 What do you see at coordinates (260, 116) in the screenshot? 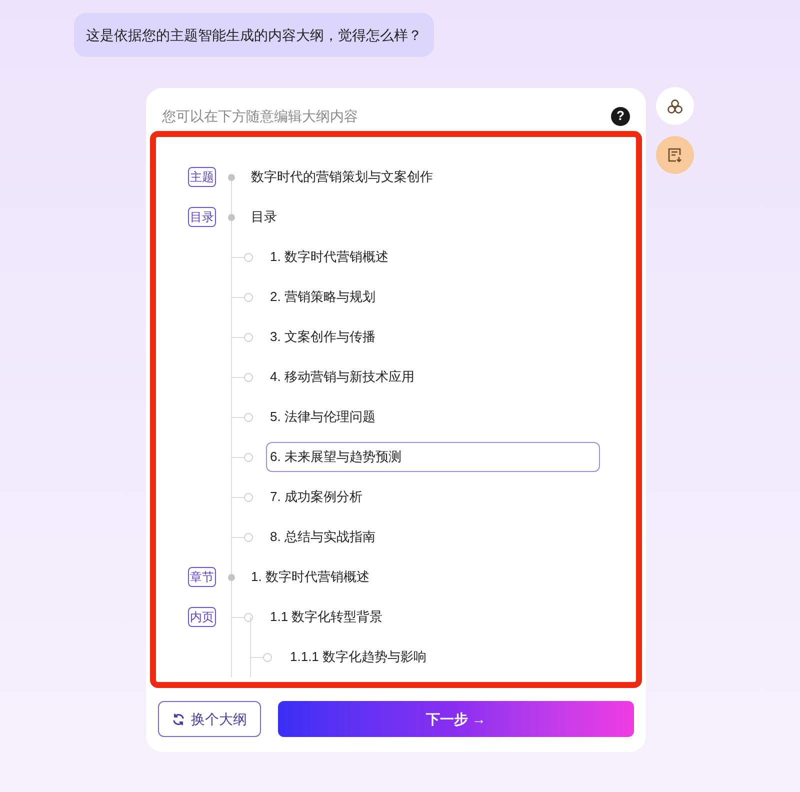
I see `hint-text: 您可以在下方随意编辑大纲内容` at bounding box center [260, 116].